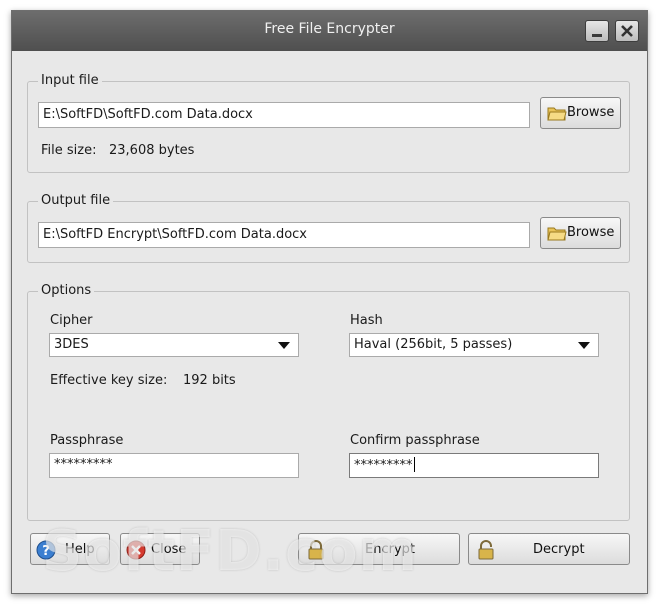 The width and height of the screenshot is (660, 605). What do you see at coordinates (136, 552) in the screenshot?
I see `close-icon` at bounding box center [136, 552].